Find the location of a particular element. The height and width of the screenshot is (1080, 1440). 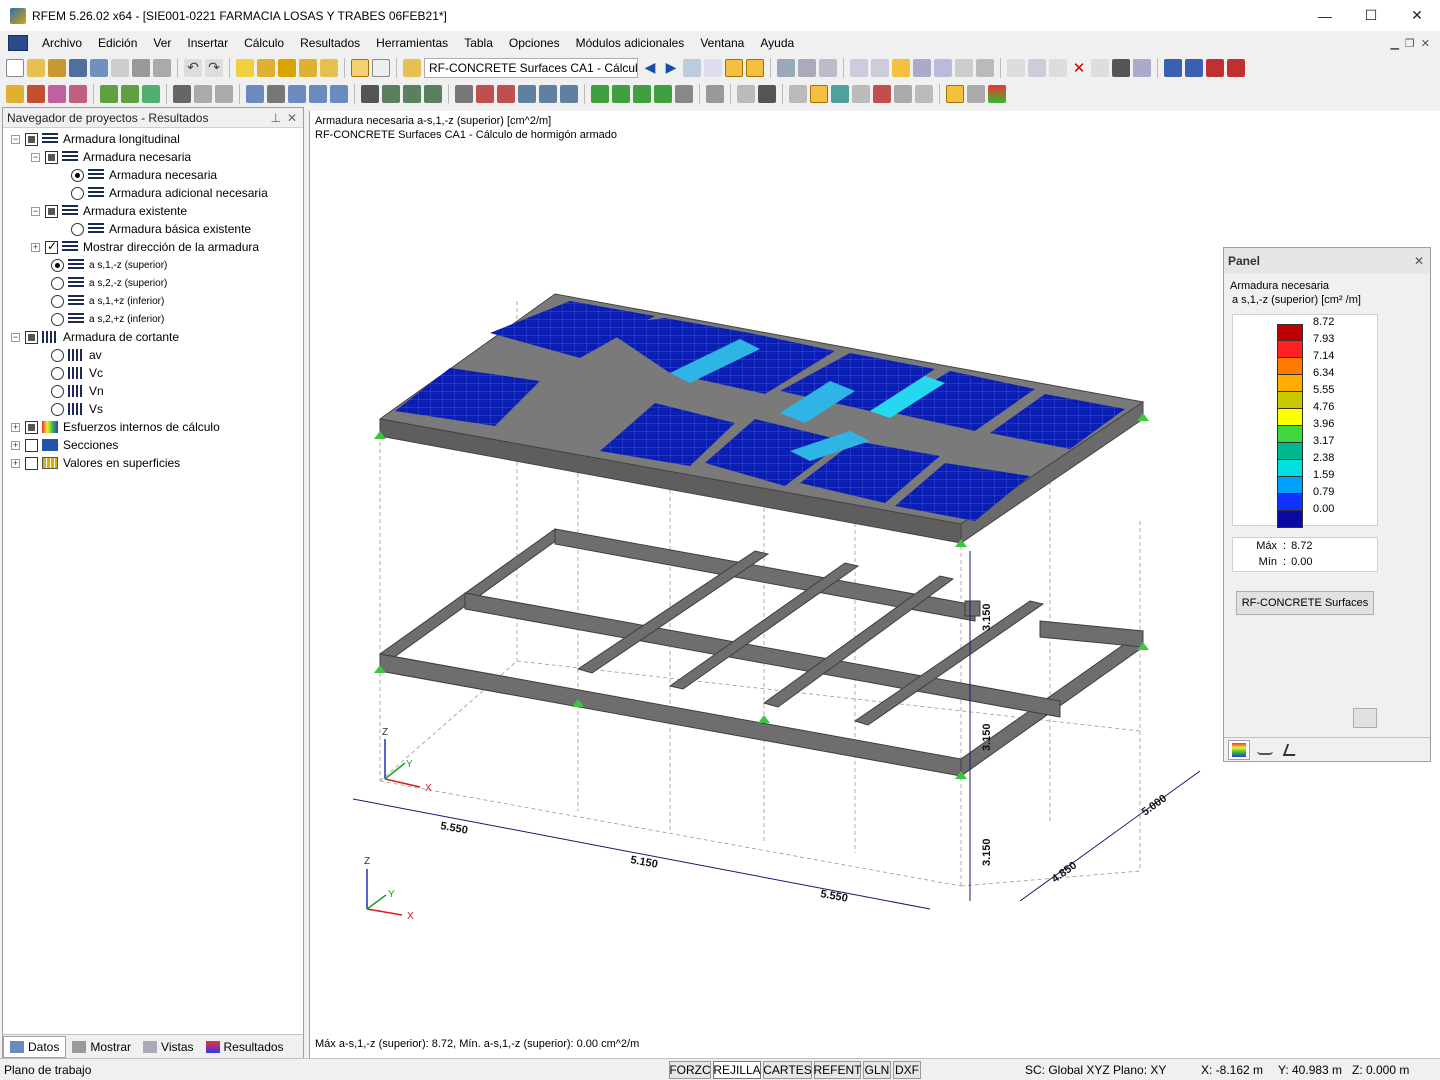

view-iso-icon is located at coordinates (255, 94).